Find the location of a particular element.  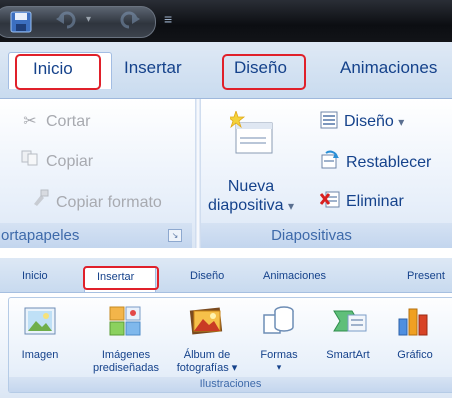

cut-button: ✂ Cortar is located at coordinates (55, 121).